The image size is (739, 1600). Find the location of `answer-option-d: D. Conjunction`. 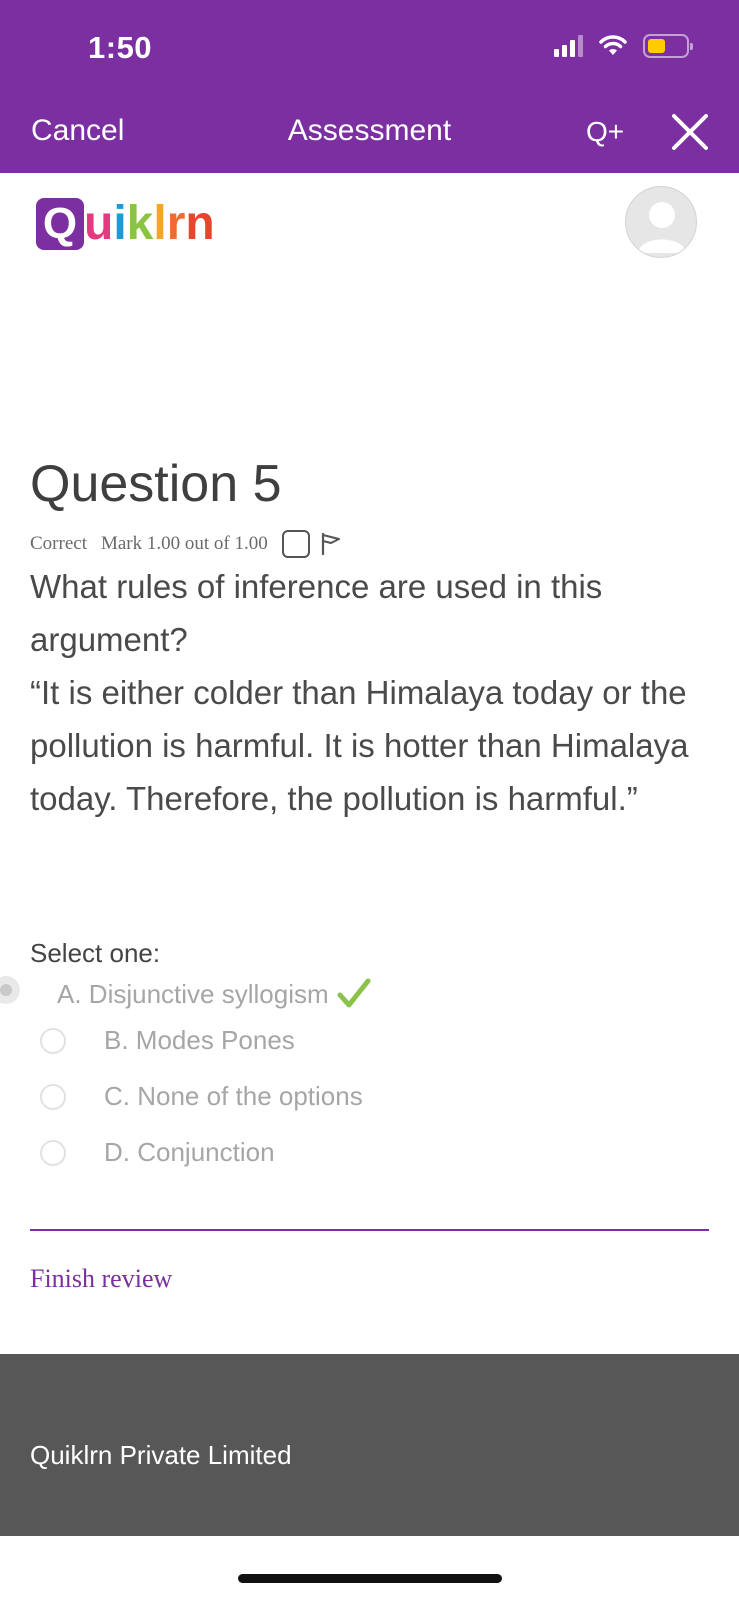

answer-option-d: D. Conjunction is located at coordinates (157, 1152).